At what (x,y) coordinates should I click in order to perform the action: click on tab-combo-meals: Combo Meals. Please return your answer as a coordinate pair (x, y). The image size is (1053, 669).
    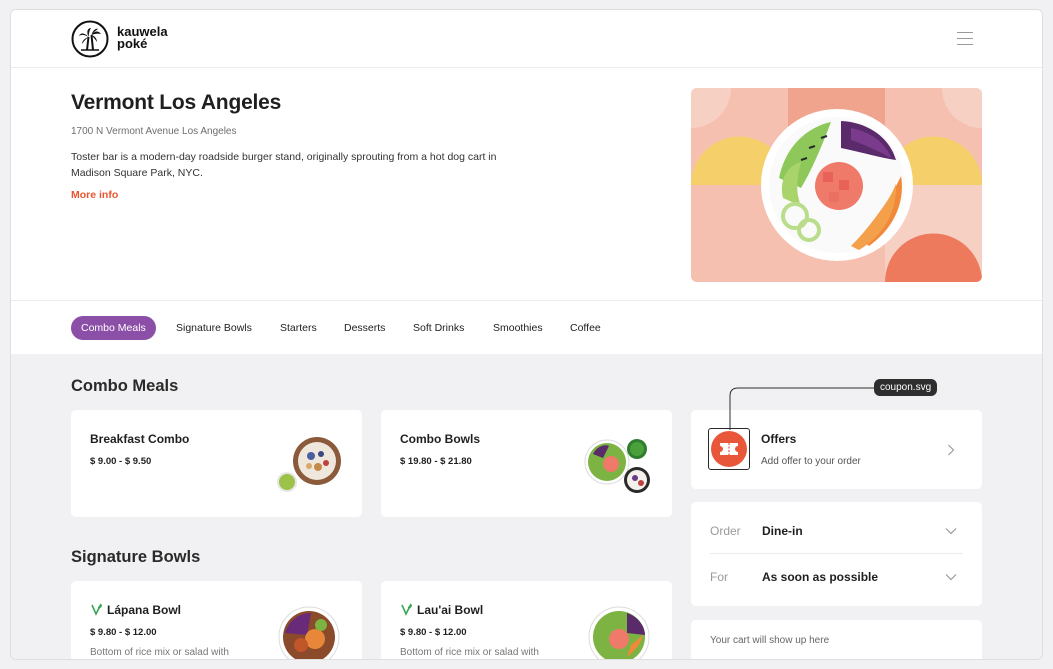
    Looking at the image, I should click on (113, 328).